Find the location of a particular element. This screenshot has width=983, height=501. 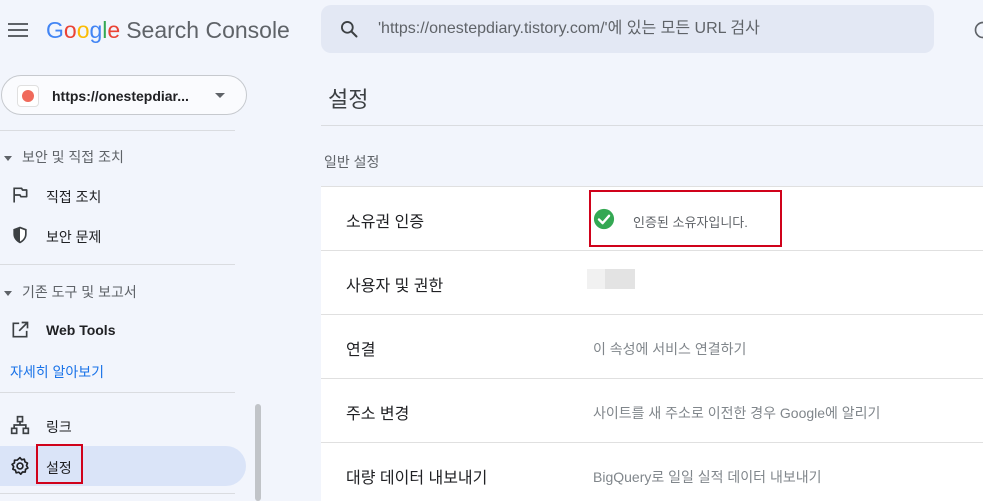

sitemap-icon is located at coordinates (20, 425).